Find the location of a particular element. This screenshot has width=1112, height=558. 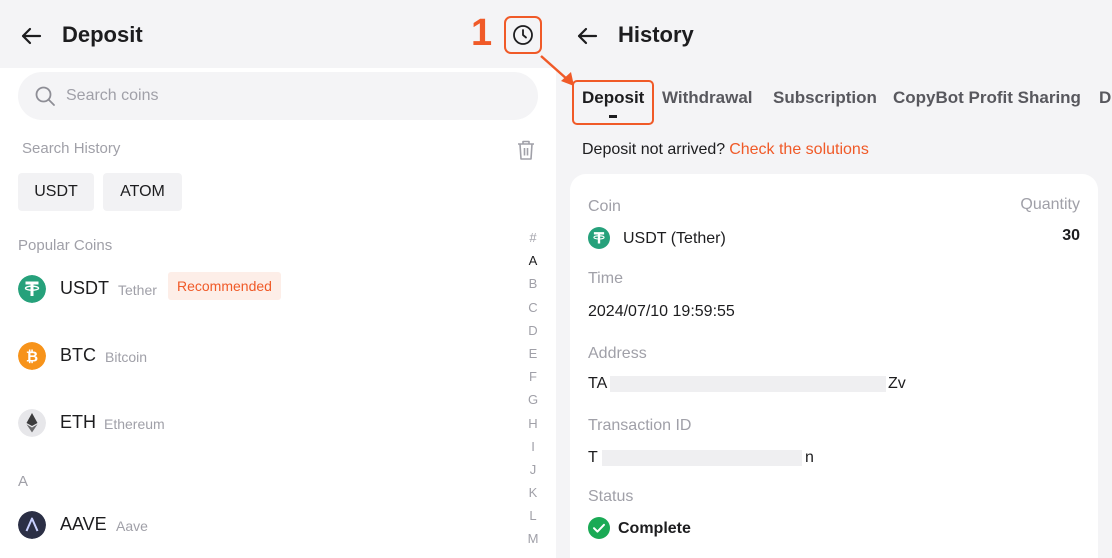

tab-deposit: Deposit is located at coordinates (613, 102).